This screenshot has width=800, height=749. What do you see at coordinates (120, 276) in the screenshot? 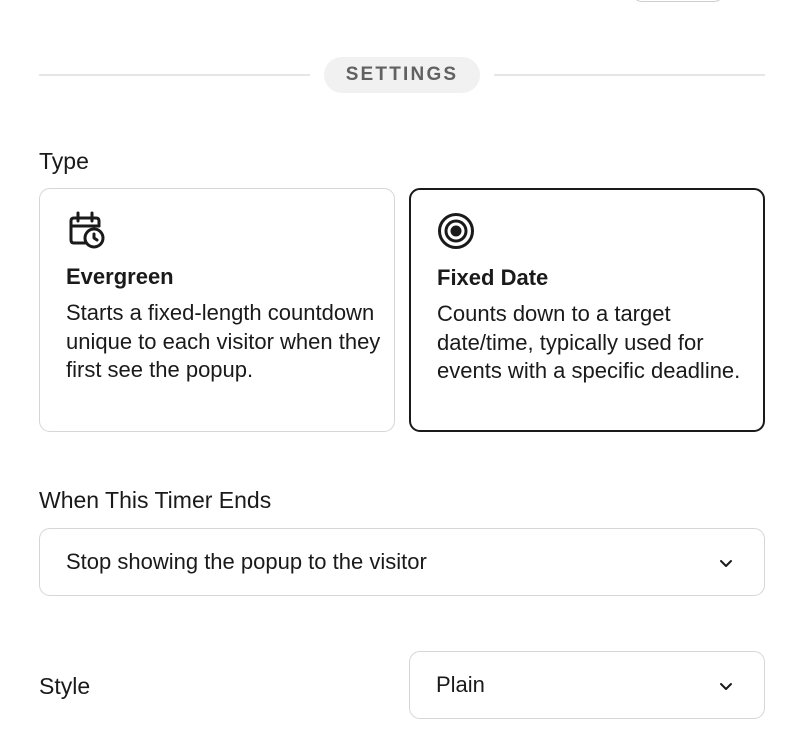
I see `evergreen-title: Evergreen` at bounding box center [120, 276].